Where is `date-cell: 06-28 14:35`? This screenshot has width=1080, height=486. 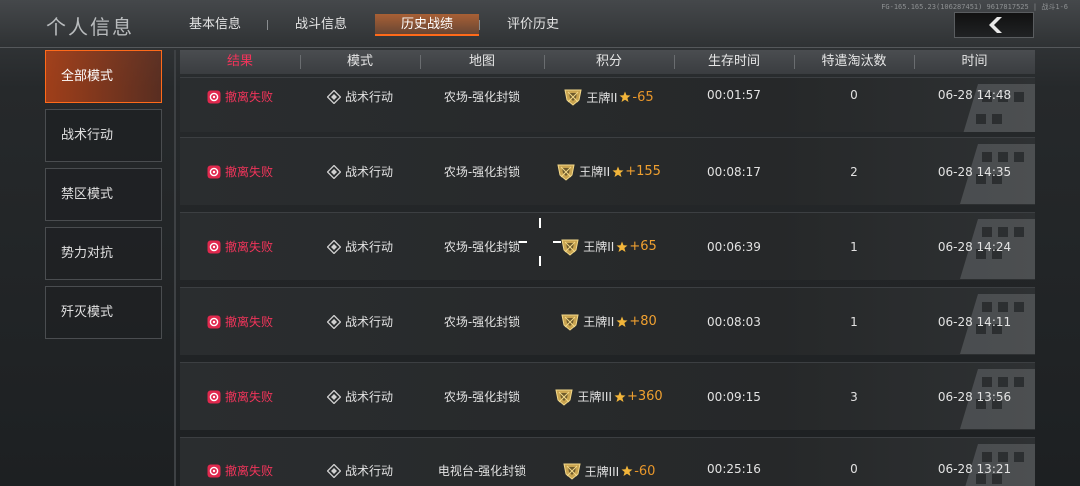
date-cell: 06-28 14:35 is located at coordinates (974, 171).